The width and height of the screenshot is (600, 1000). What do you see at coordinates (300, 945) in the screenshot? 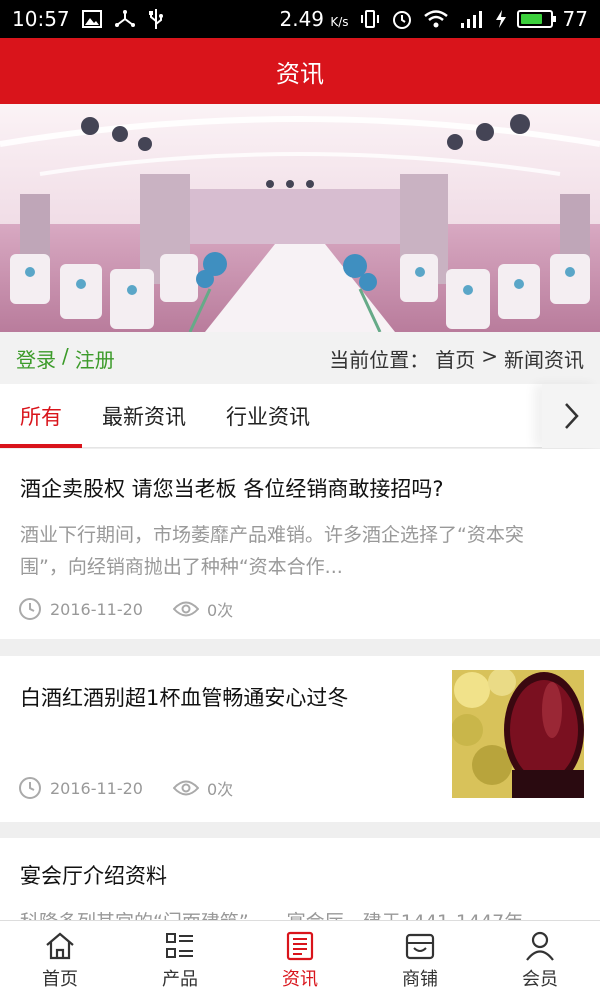
I see `news-icon` at bounding box center [300, 945].